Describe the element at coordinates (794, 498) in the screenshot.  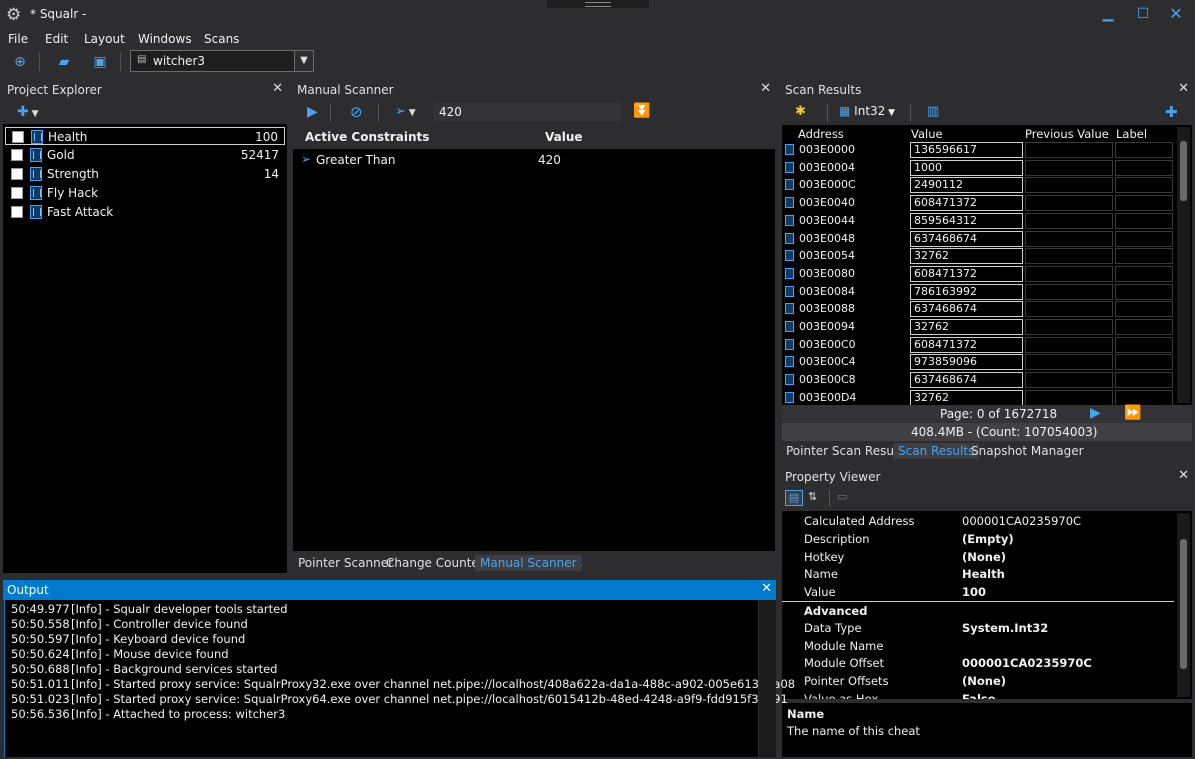
I see `categorized-icon: ▤` at that location.